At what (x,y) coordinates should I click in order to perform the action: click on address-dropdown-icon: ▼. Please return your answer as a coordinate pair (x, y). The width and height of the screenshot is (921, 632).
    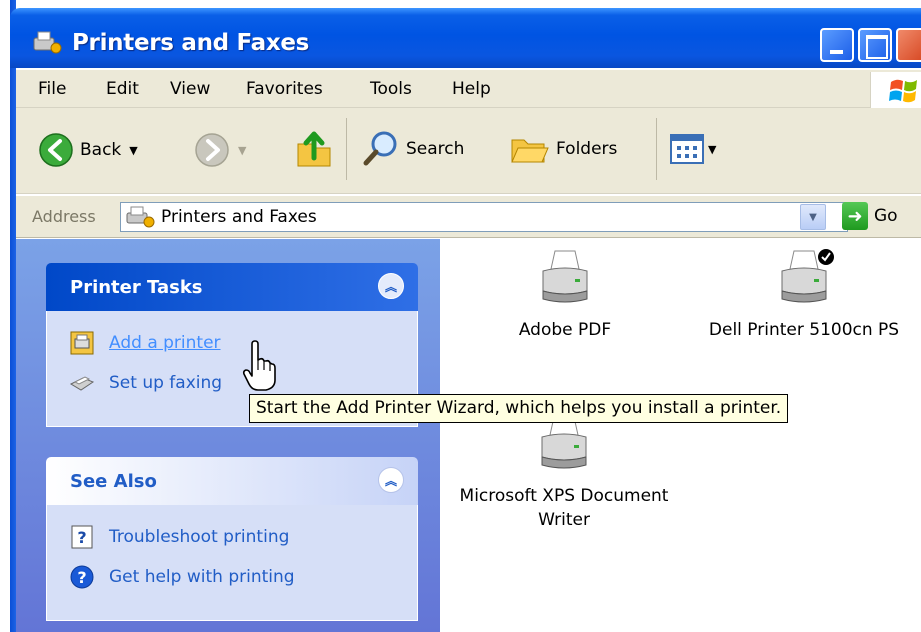
    Looking at the image, I should click on (813, 217).